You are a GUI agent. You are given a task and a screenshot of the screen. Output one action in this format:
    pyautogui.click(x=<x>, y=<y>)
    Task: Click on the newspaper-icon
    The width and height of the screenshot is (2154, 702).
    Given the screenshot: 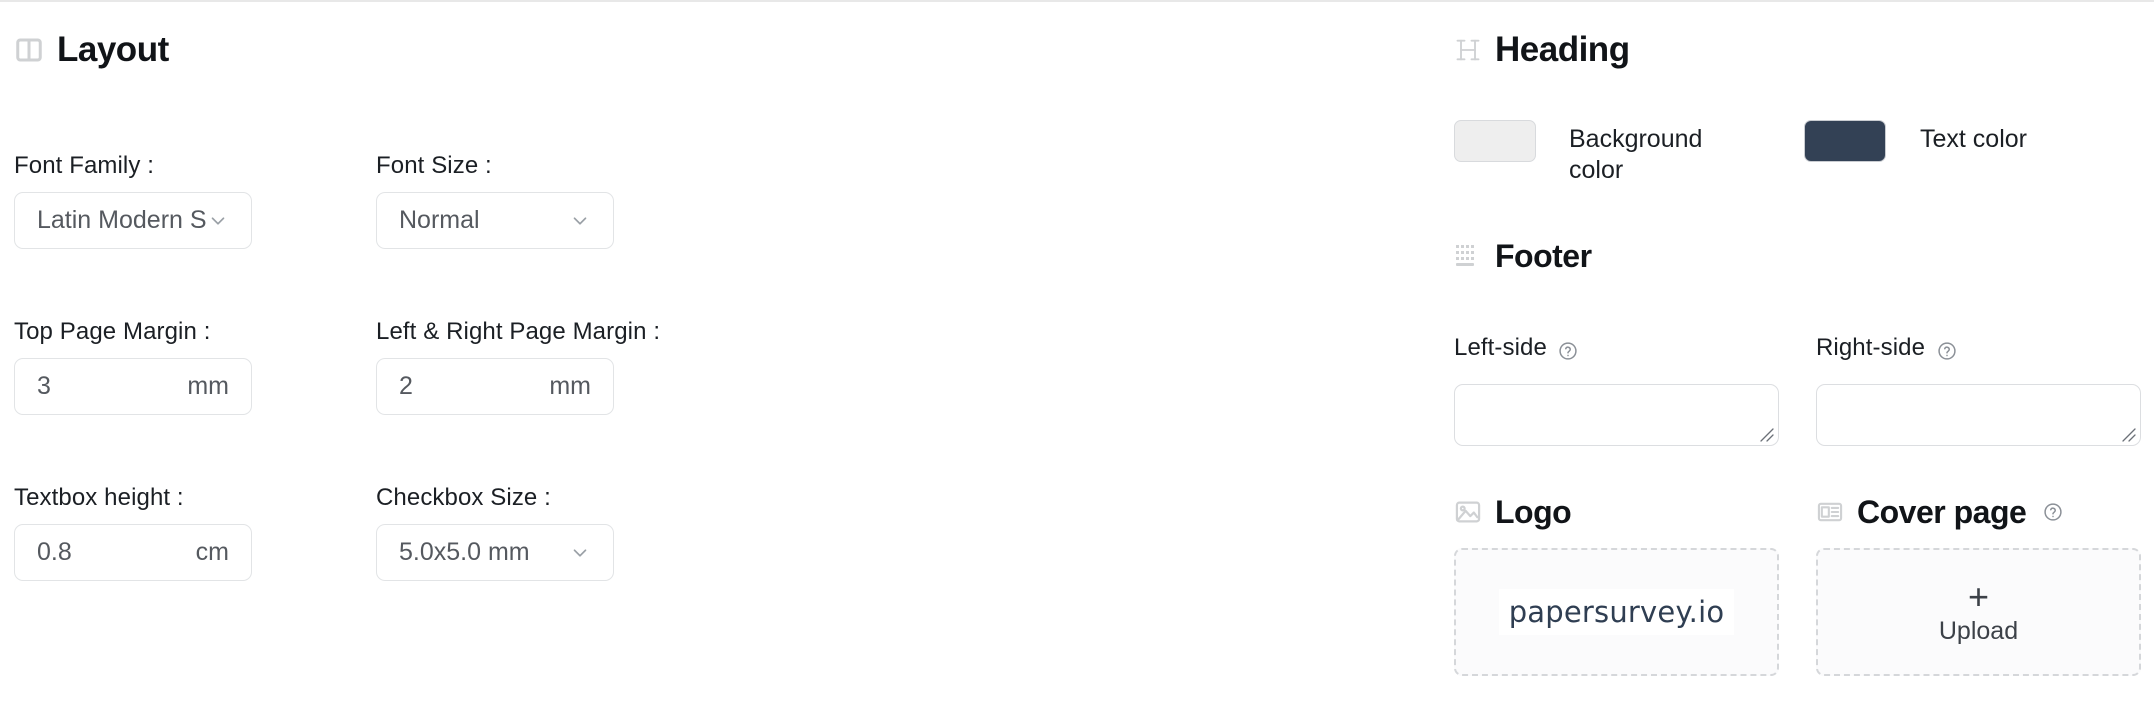 What is the action you would take?
    pyautogui.click(x=1830, y=512)
    